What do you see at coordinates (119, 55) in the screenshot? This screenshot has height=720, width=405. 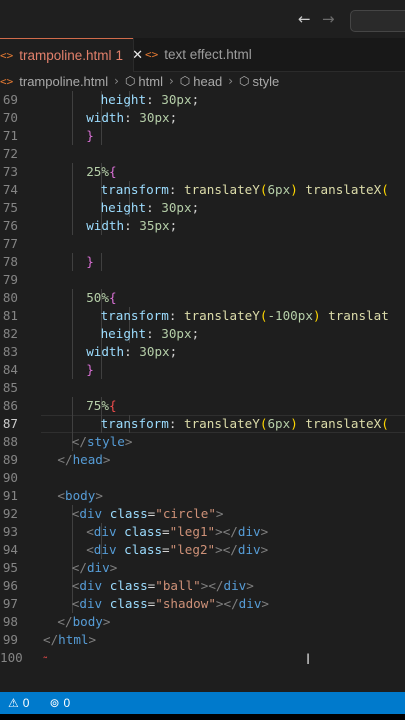 I see `problem-count-badge: 1` at bounding box center [119, 55].